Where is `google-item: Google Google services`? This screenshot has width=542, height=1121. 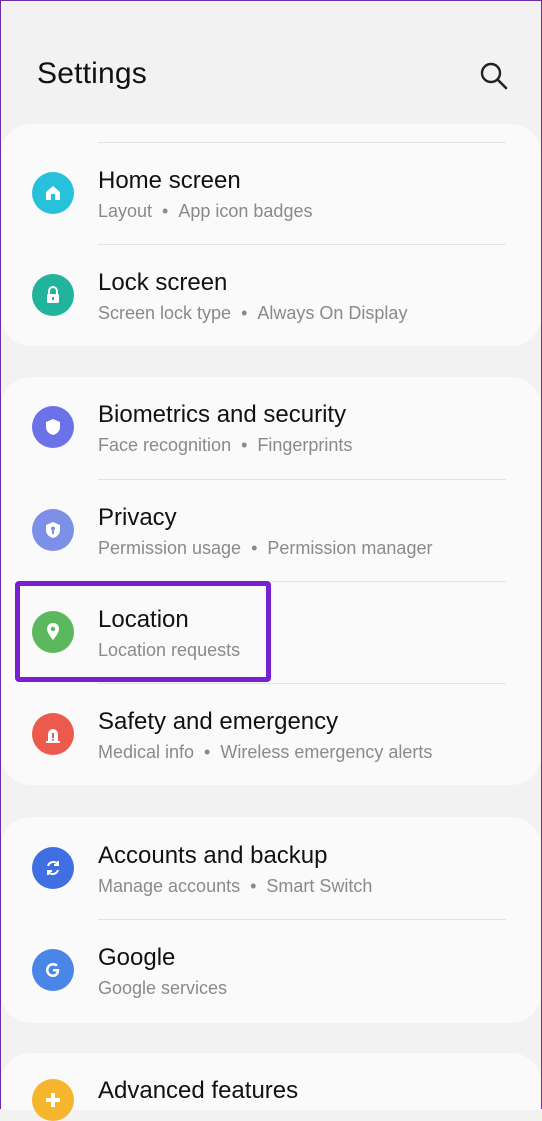
google-item: Google Google services is located at coordinates (271, 971).